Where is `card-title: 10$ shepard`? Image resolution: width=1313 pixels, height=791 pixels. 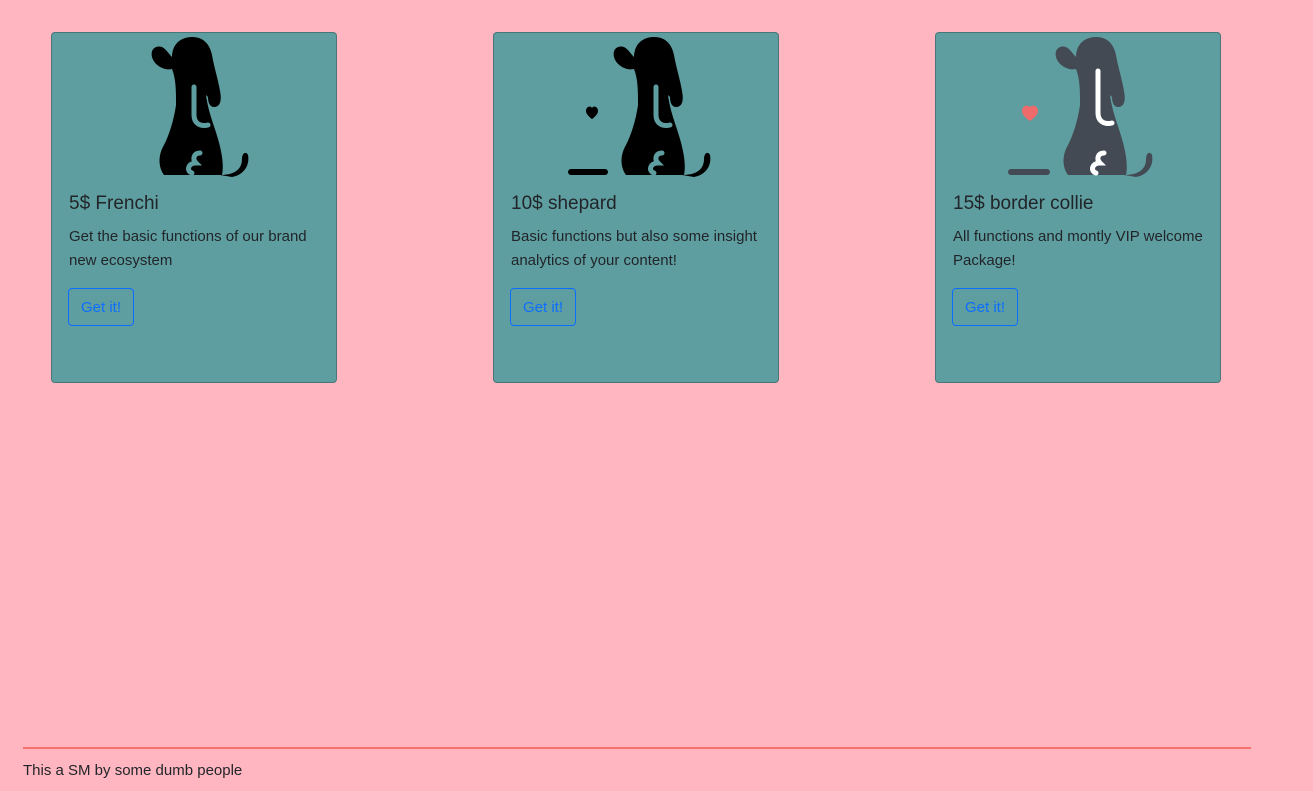 card-title: 10$ shepard is located at coordinates (564, 203).